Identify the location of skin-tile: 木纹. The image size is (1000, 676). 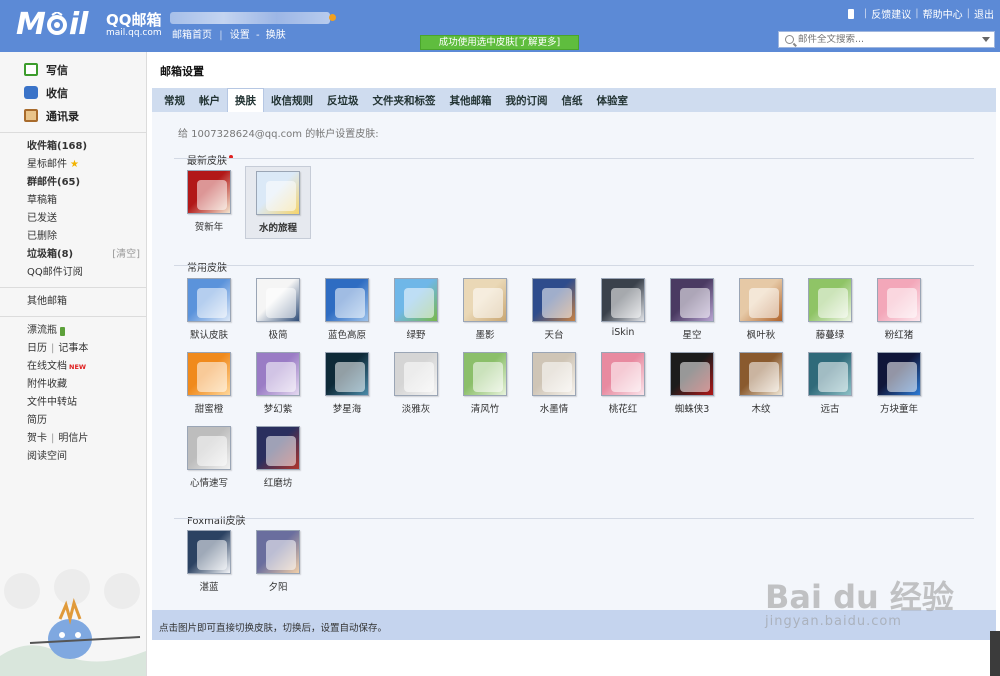
(761, 383).